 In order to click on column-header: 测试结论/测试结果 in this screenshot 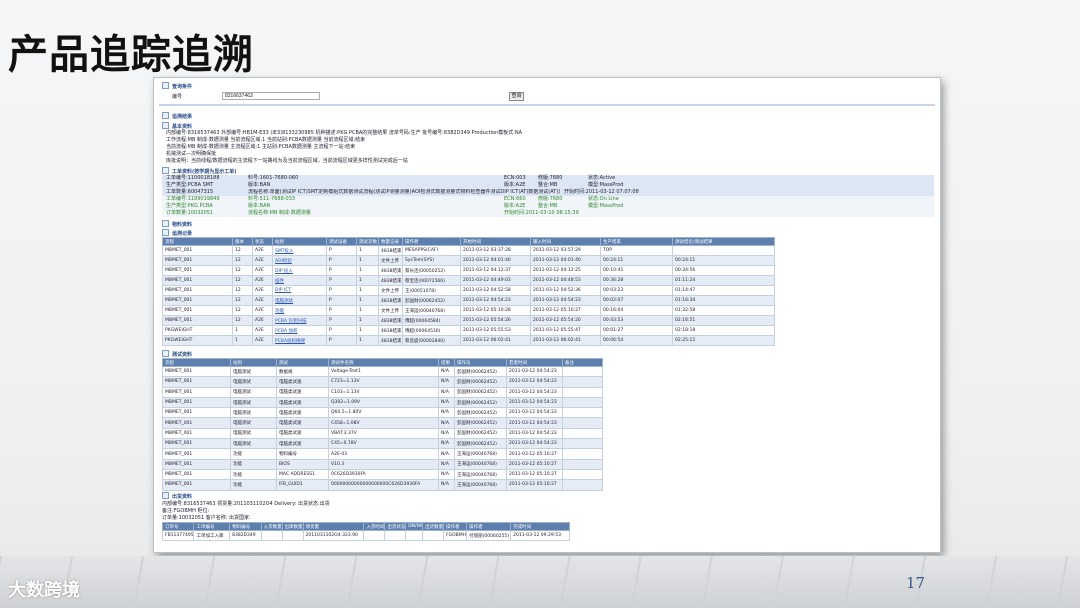, I will do `click(723, 241)`.